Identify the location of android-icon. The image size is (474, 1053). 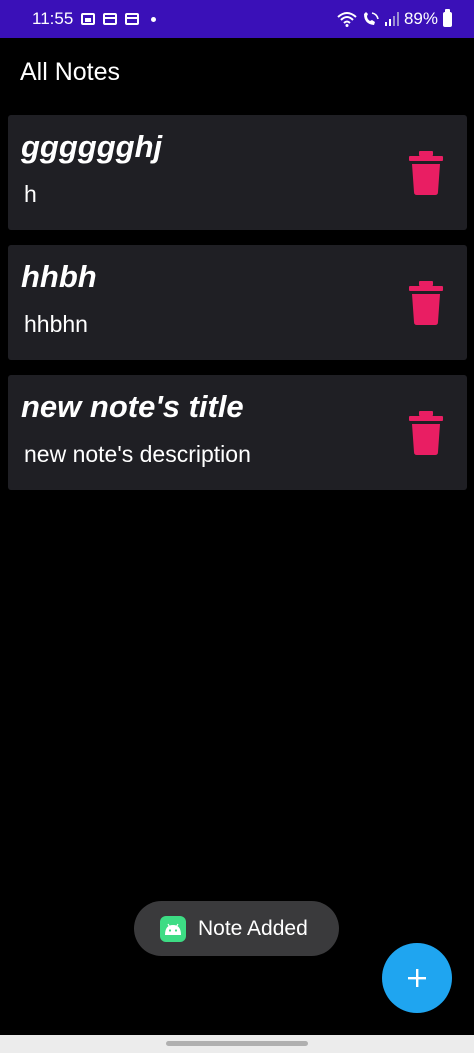
(173, 928).